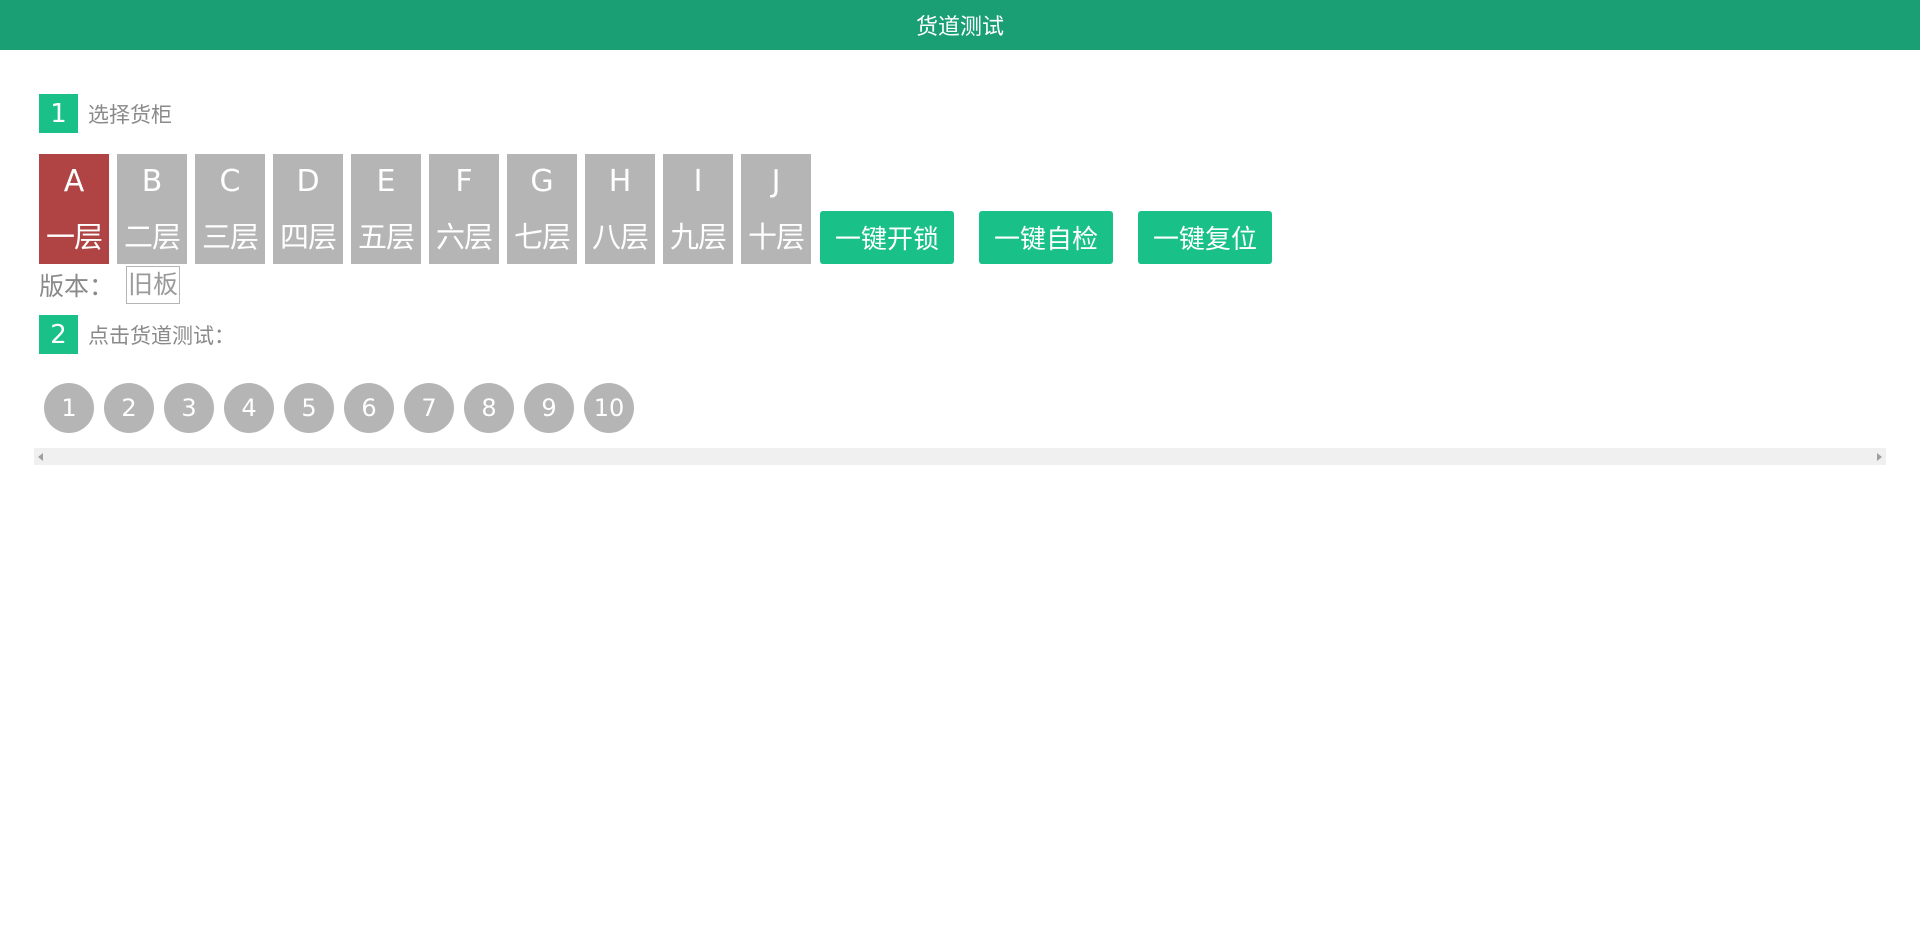 Image resolution: width=1920 pixels, height=937 pixels. Describe the element at coordinates (549, 408) in the screenshot. I see `lane-button-9: 9` at that location.